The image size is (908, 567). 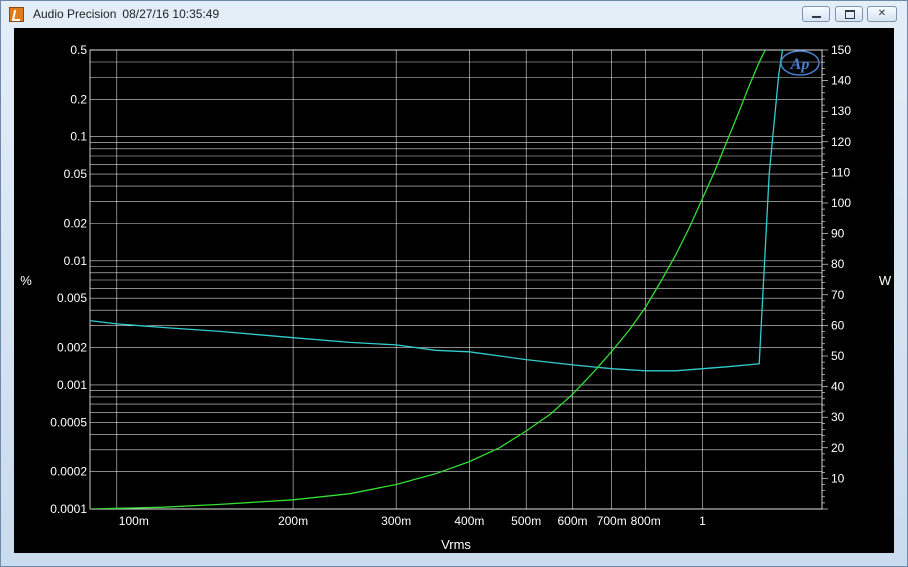 I want to click on x-axis-label: Vrms, so click(x=456, y=544).